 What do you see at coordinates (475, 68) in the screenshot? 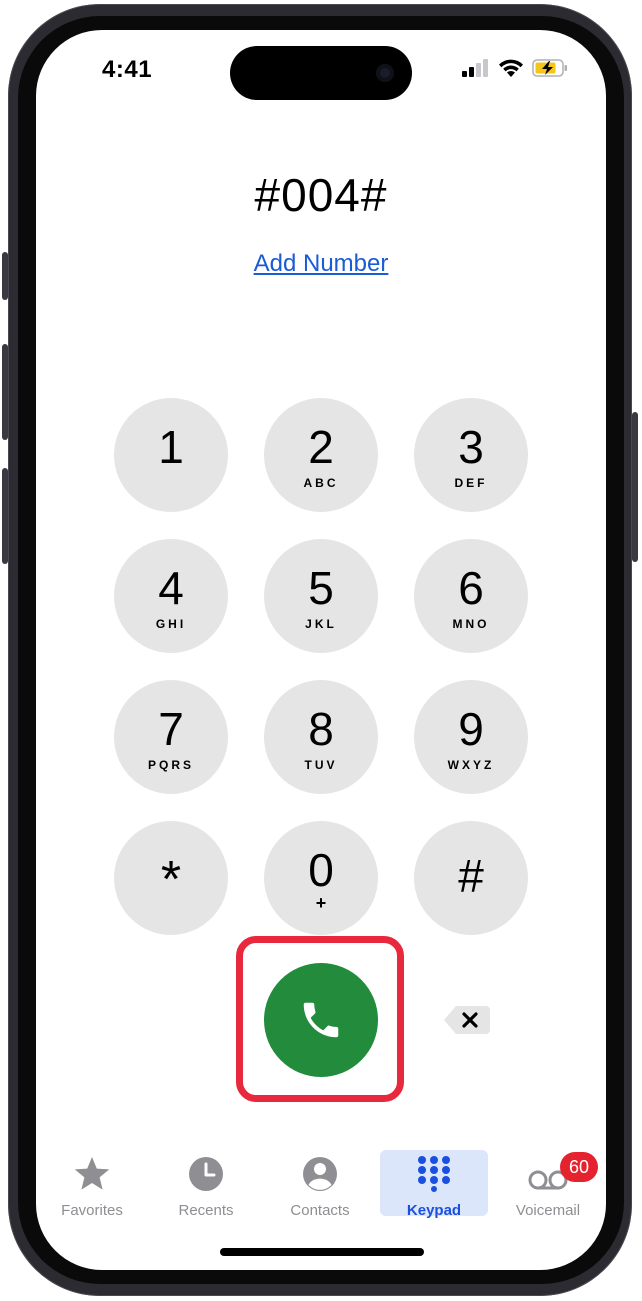
I see `cellular-signal-icon` at bounding box center [475, 68].